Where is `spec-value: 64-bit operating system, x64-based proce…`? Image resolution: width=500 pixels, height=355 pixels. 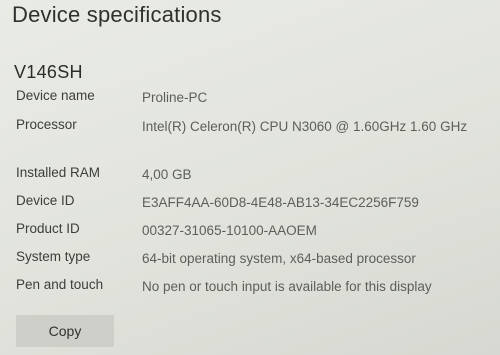
spec-value: 64-bit operating system, x64-based proce… is located at coordinates (317, 259).